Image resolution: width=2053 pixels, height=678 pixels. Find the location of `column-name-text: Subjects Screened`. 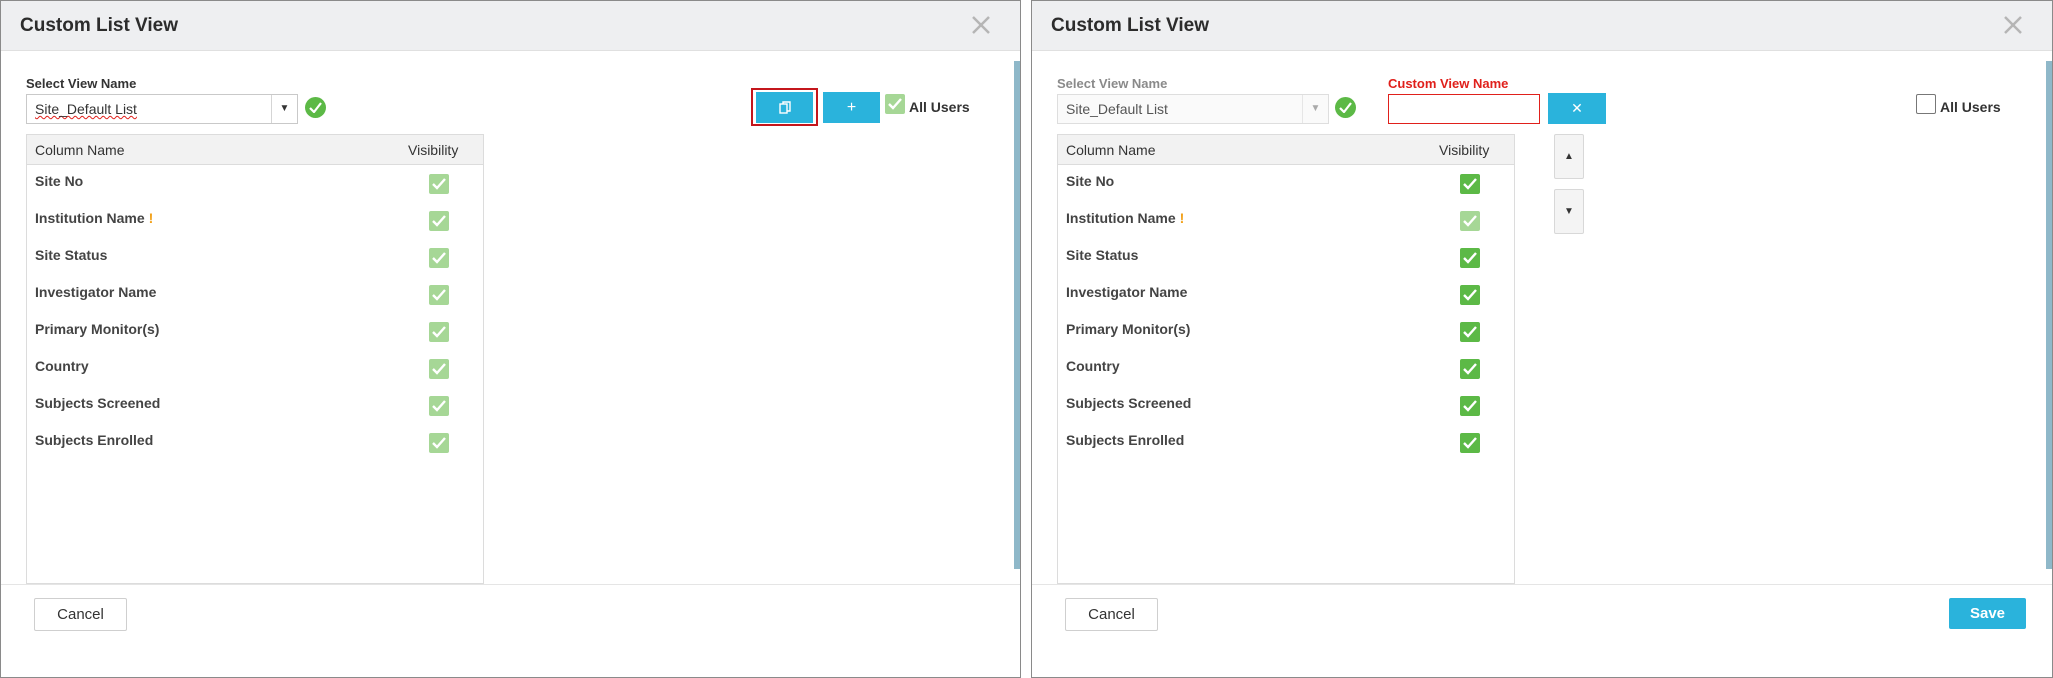

column-name-text: Subjects Screened is located at coordinates (98, 403).